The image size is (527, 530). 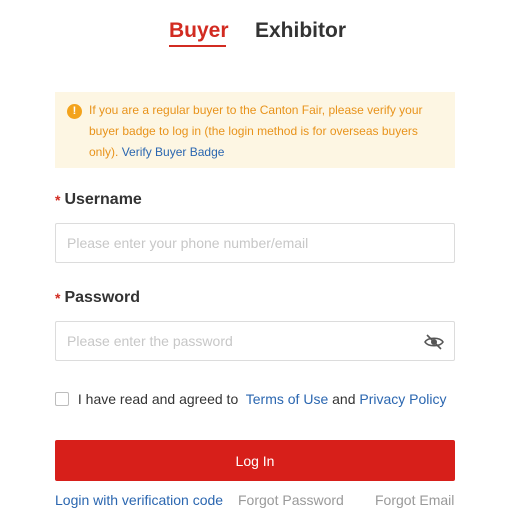 I want to click on privacy-policy-link: Privacy Policy, so click(x=402, y=399).